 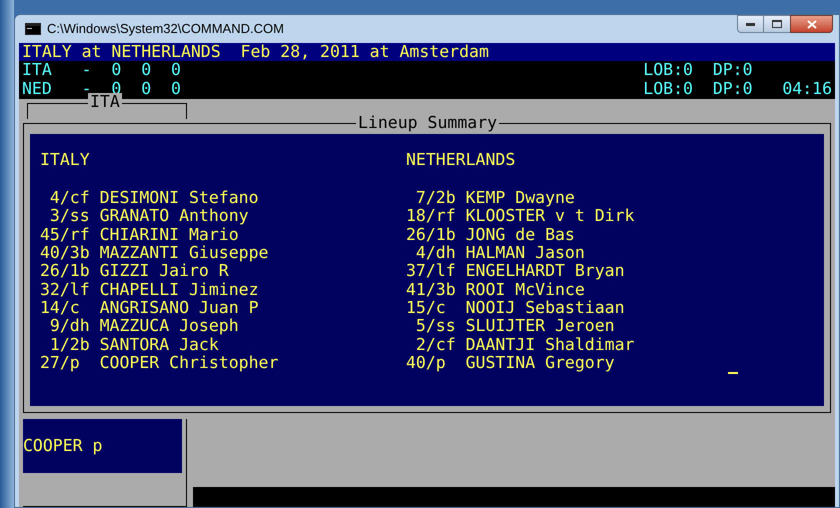 I want to click on current-player-box: COOPER p, so click(x=102, y=445).